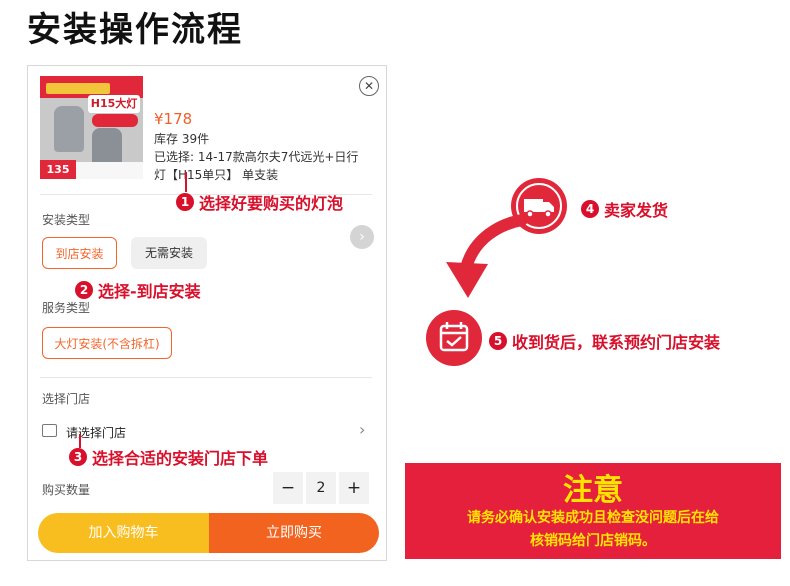 The height and width of the screenshot is (586, 790). What do you see at coordinates (173, 119) in the screenshot?
I see `product-price: ¥178` at bounding box center [173, 119].